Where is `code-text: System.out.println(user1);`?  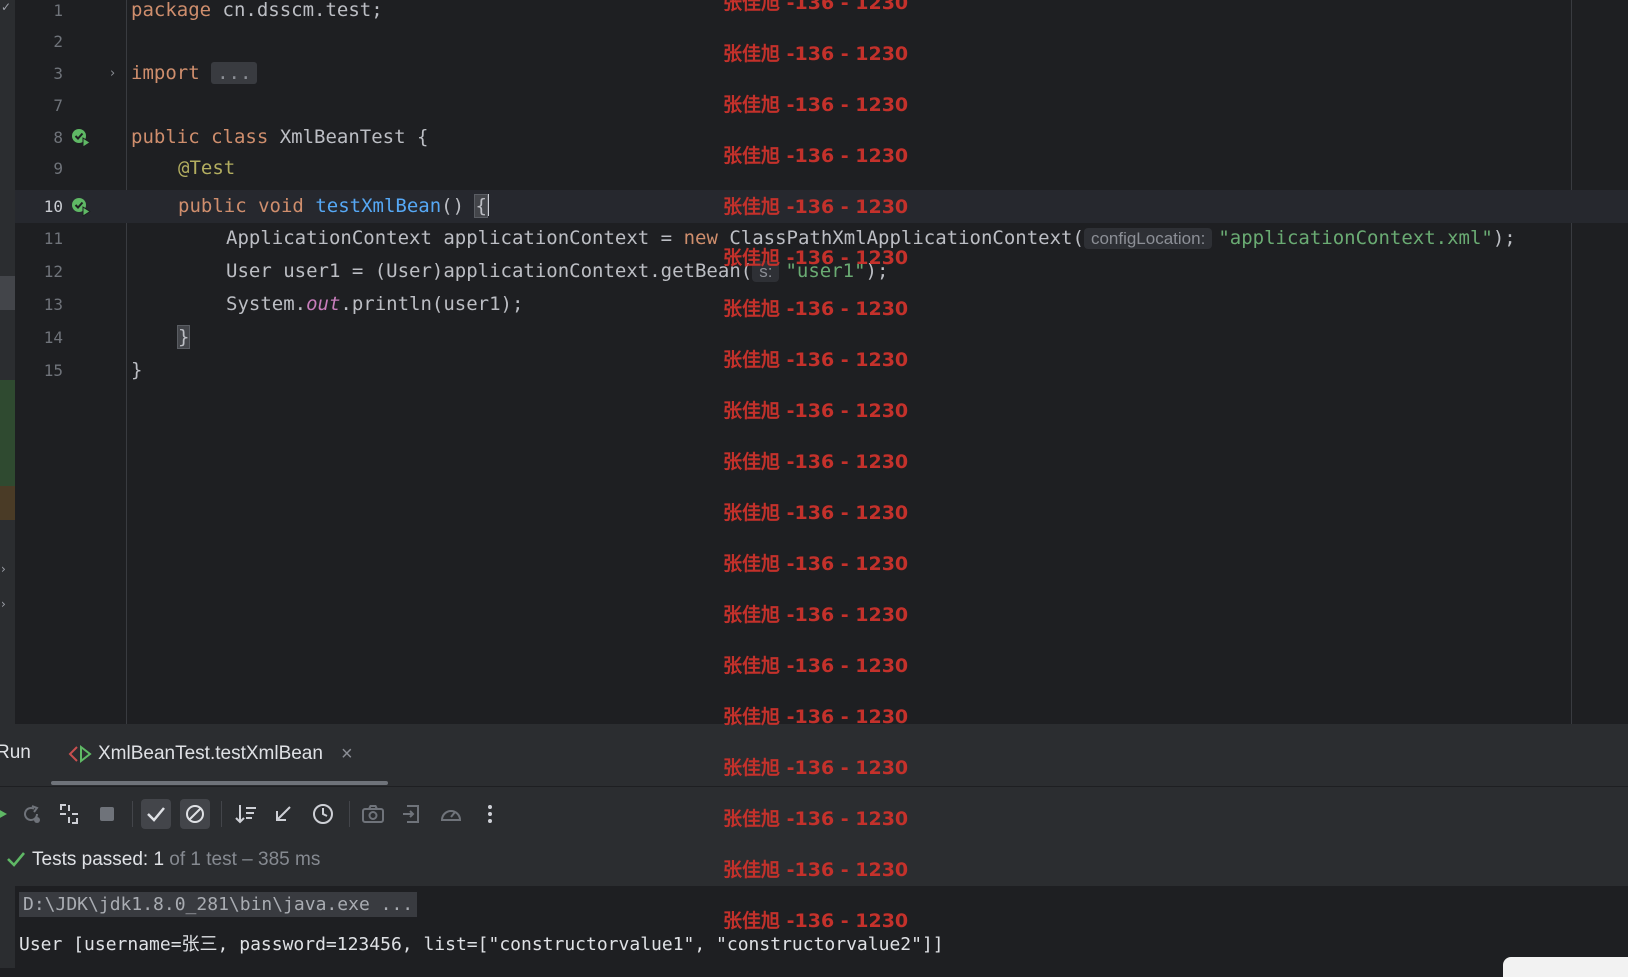 code-text: System.out.println(user1); is located at coordinates (374, 304).